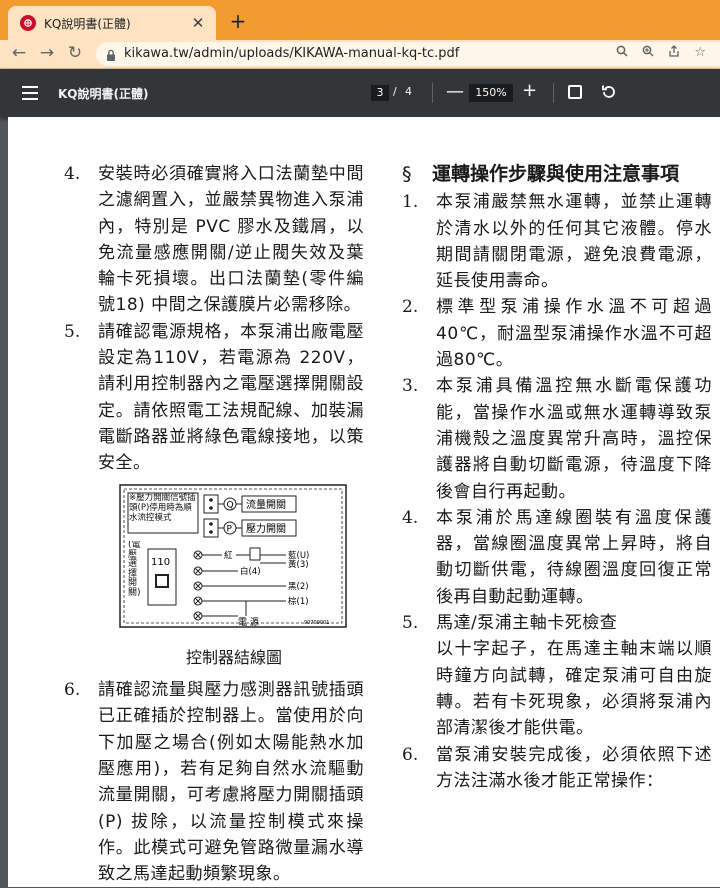 The image size is (720, 888). Describe the element at coordinates (408, 91) in the screenshot. I see `page-total: 4` at that location.